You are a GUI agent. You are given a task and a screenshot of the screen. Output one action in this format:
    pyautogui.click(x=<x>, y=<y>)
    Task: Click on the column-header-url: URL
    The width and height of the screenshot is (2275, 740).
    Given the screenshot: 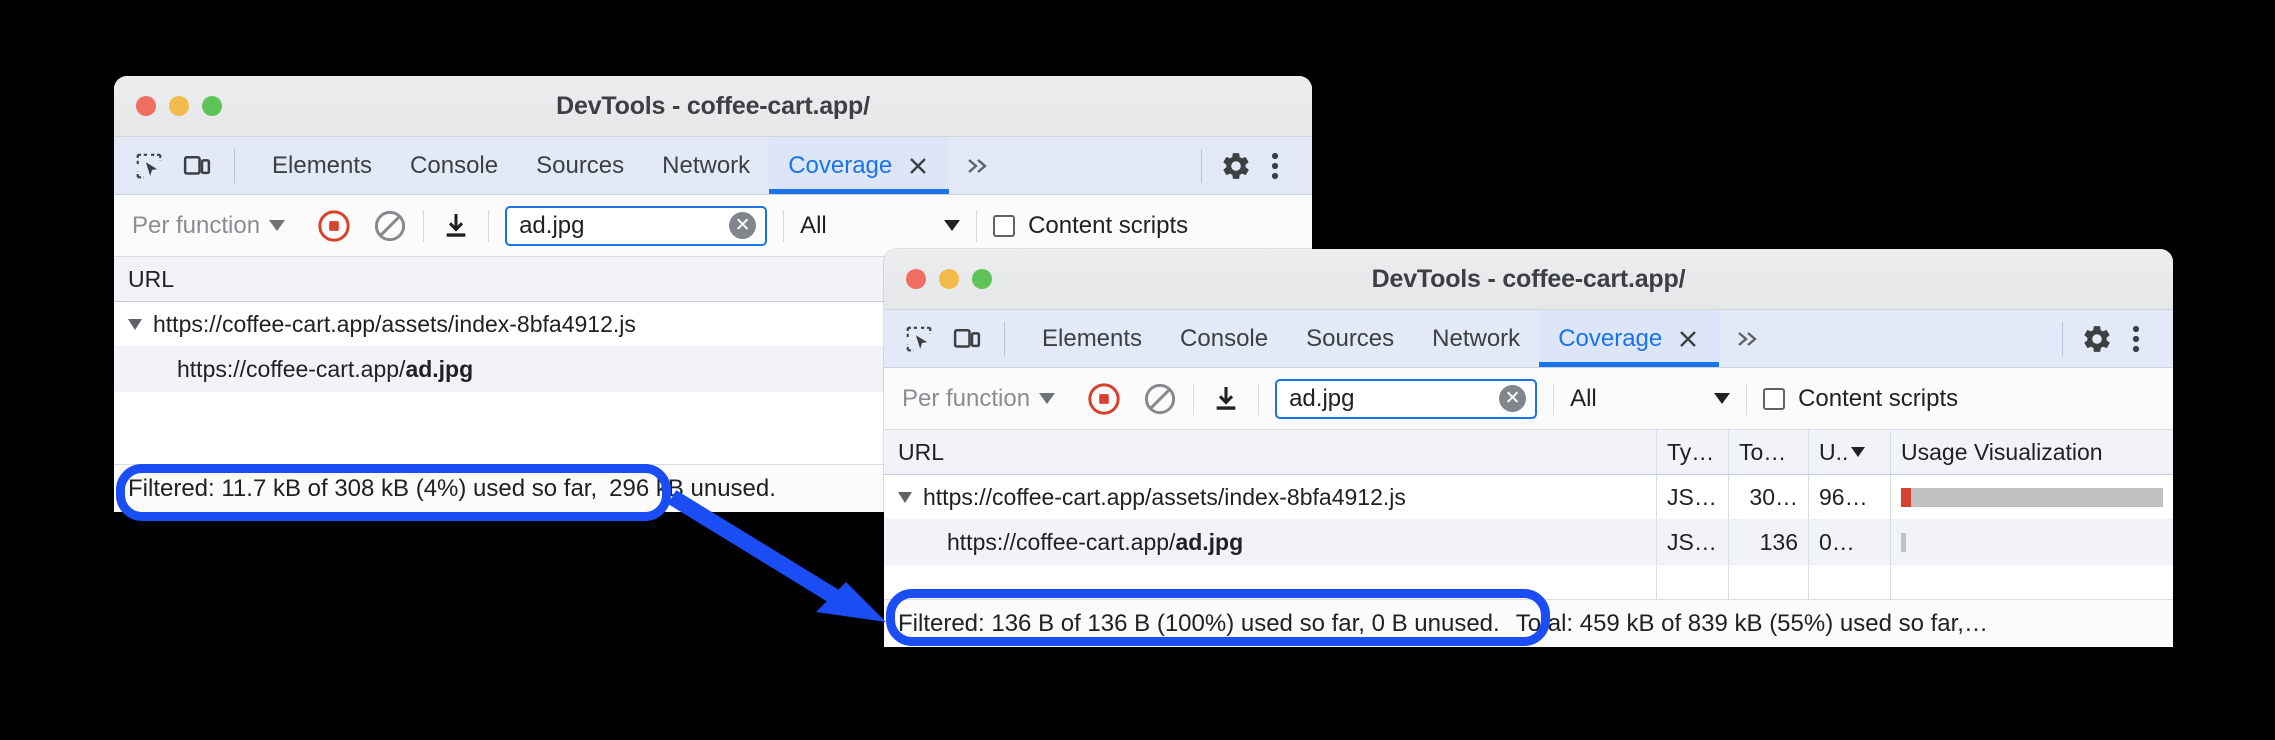 What is the action you would take?
    pyautogui.click(x=1270, y=452)
    